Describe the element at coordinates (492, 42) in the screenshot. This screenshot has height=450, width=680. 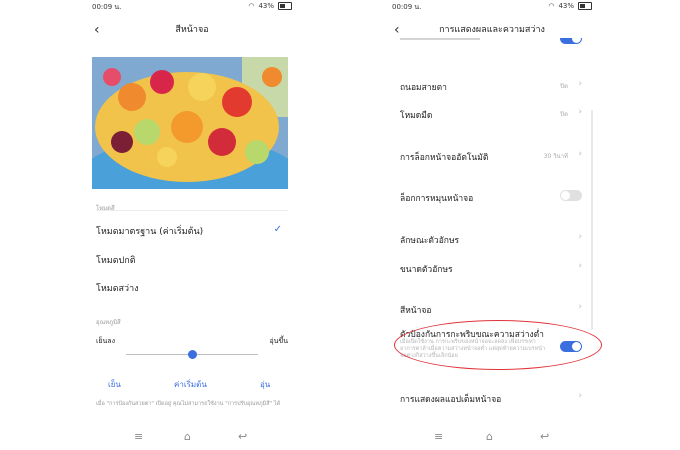
I see `partial-row` at that location.